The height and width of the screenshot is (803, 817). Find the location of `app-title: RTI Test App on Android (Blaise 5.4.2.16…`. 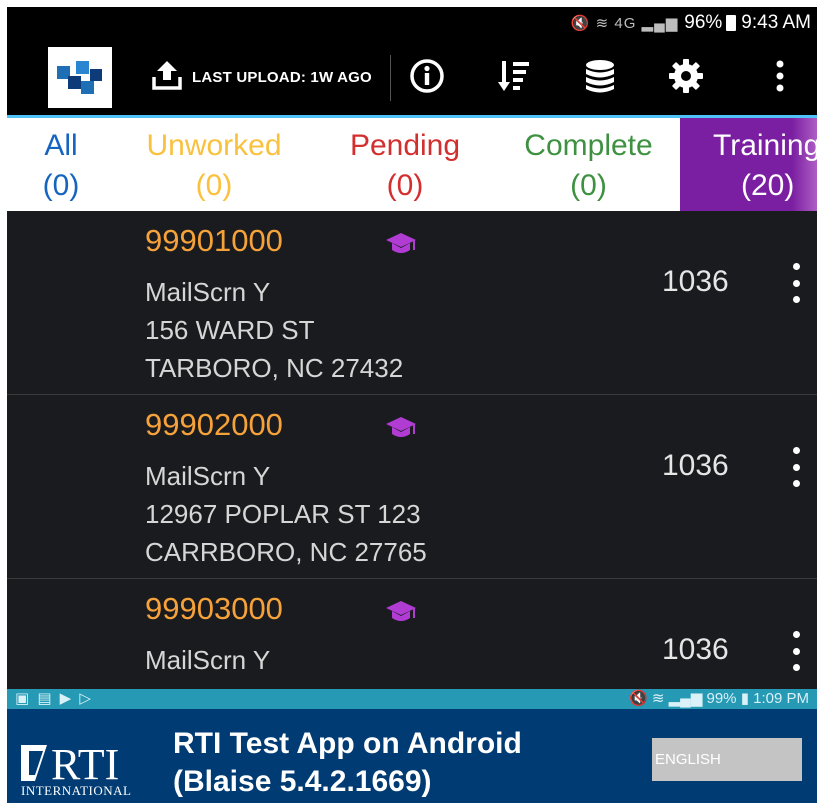

app-title: RTI Test App on Android (Blaise 5.4.2.16… is located at coordinates (347, 763).